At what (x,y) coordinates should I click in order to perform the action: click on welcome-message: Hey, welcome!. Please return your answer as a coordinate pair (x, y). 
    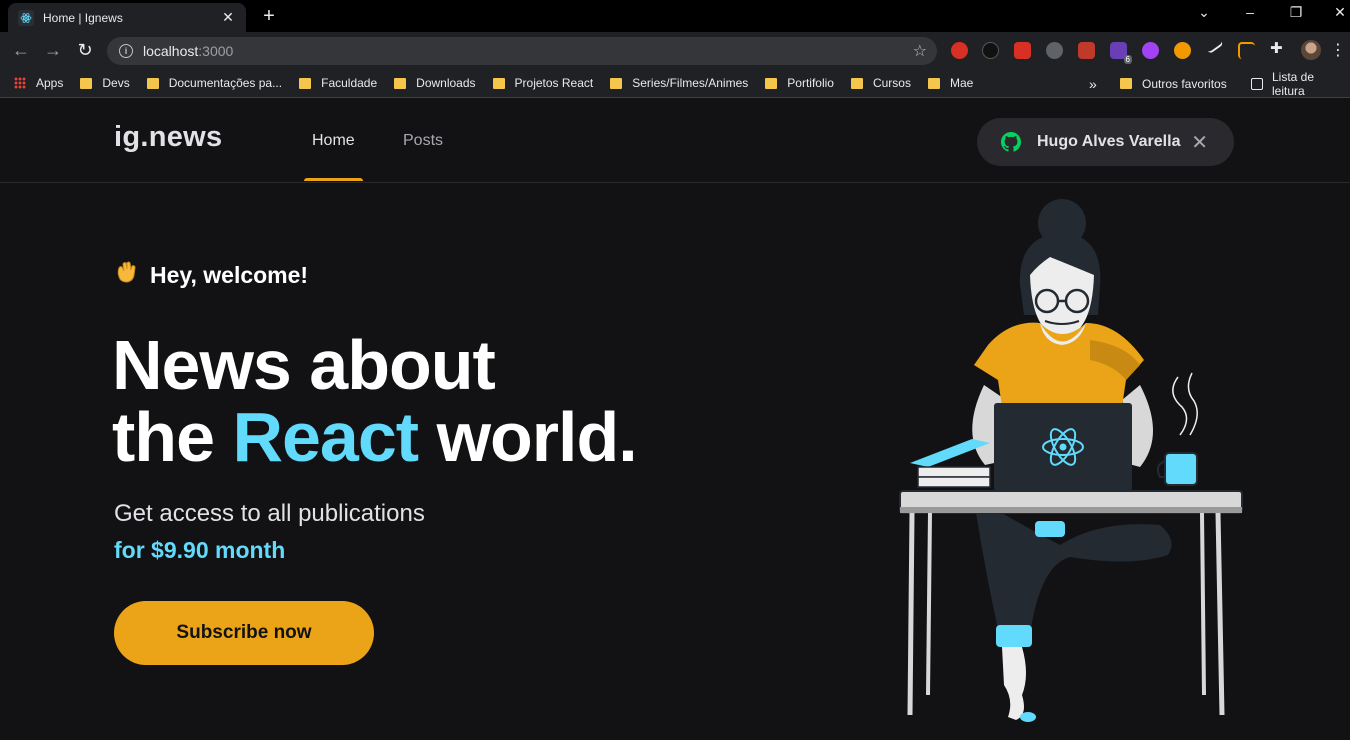
    Looking at the image, I should click on (211, 275).